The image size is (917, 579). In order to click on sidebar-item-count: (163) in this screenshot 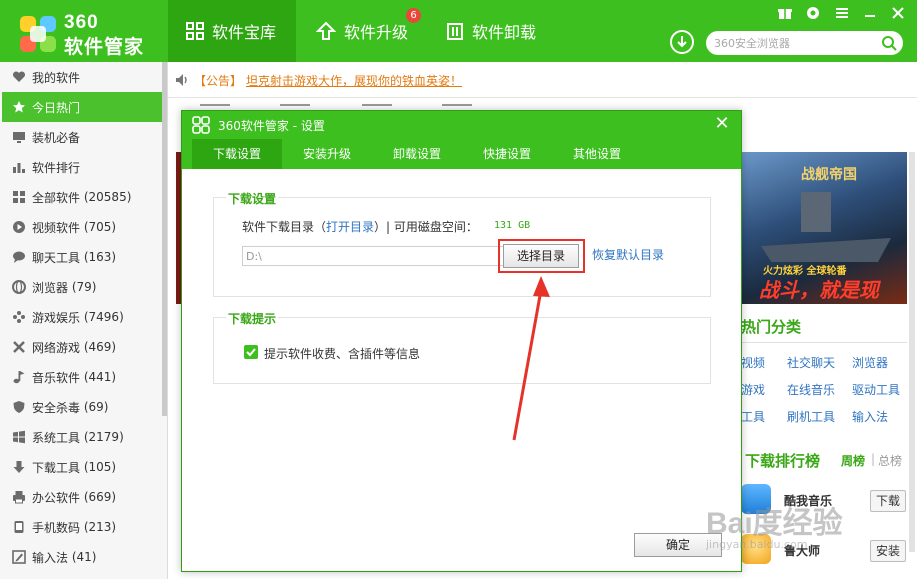, I will do `click(100, 257)`.